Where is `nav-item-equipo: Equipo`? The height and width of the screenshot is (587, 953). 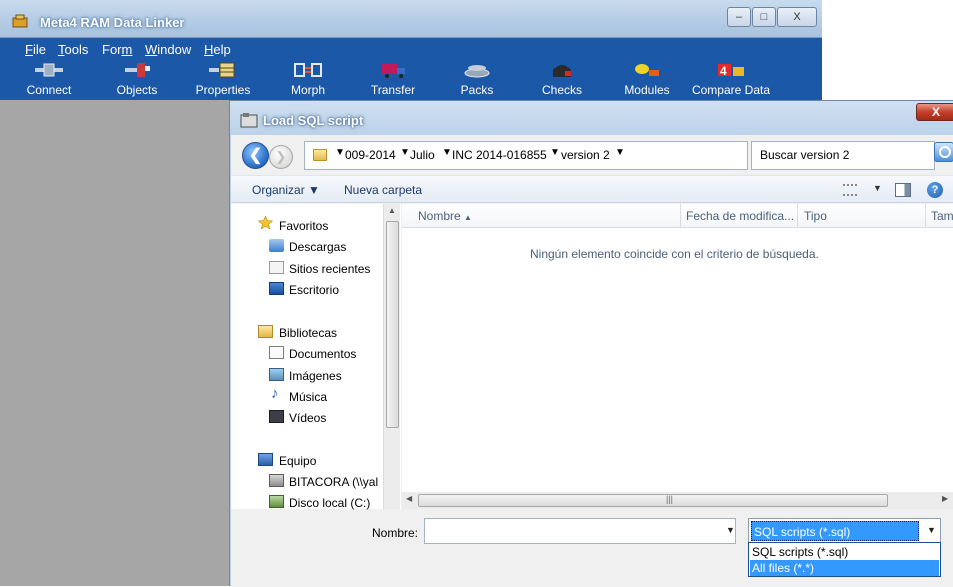 nav-item-equipo: Equipo is located at coordinates (297, 461).